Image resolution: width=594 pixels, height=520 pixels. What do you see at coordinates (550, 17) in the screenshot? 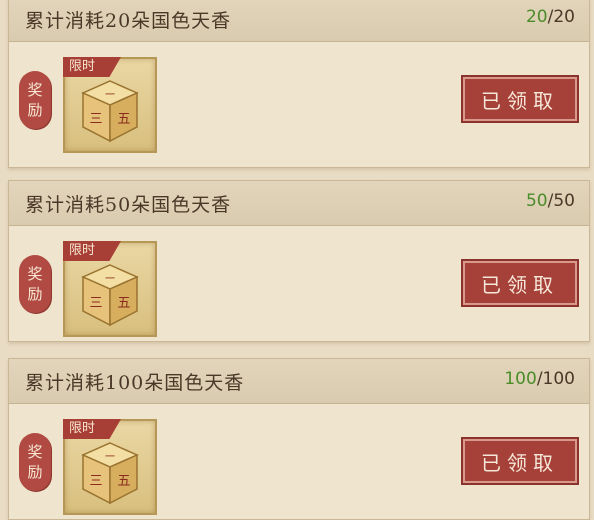
I see `task-progress: 20/20` at bounding box center [550, 17].